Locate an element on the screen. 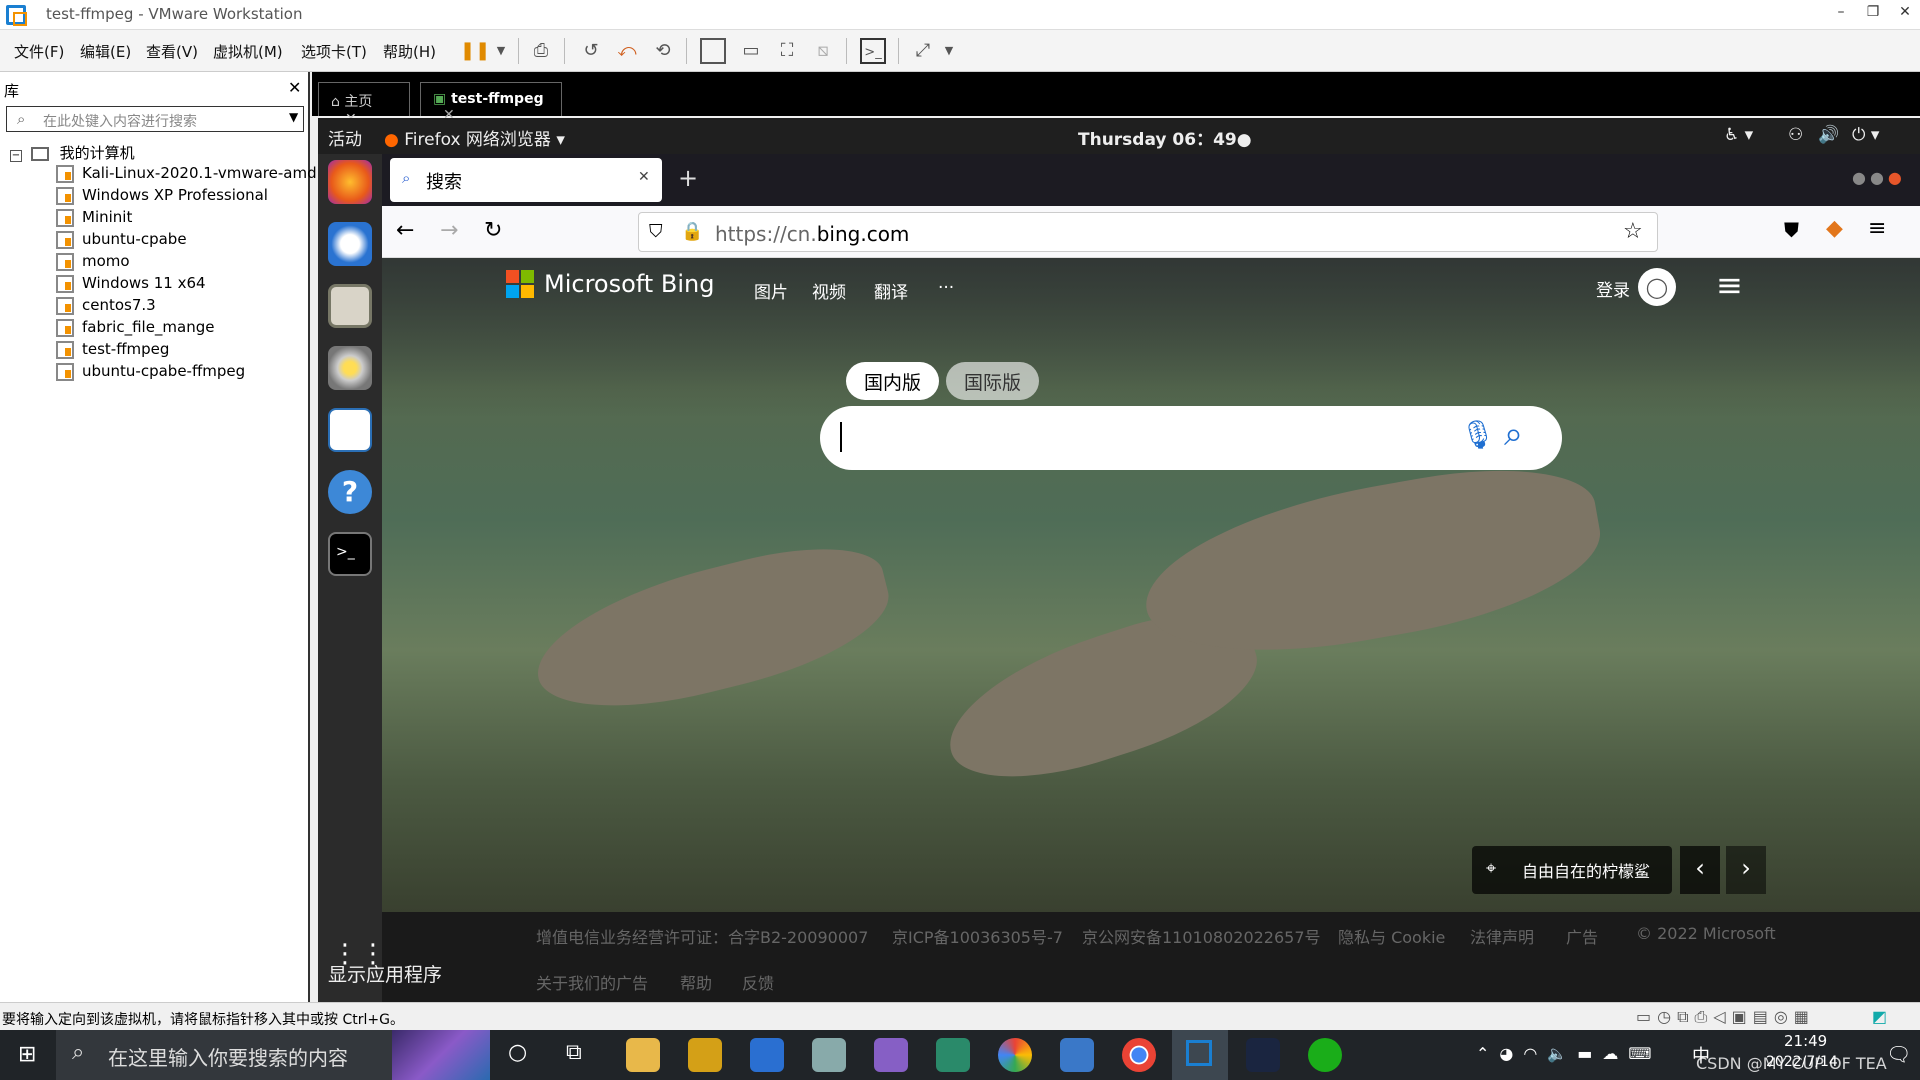 The height and width of the screenshot is (1080, 1920). menu-help: 帮助(H) is located at coordinates (409, 51).